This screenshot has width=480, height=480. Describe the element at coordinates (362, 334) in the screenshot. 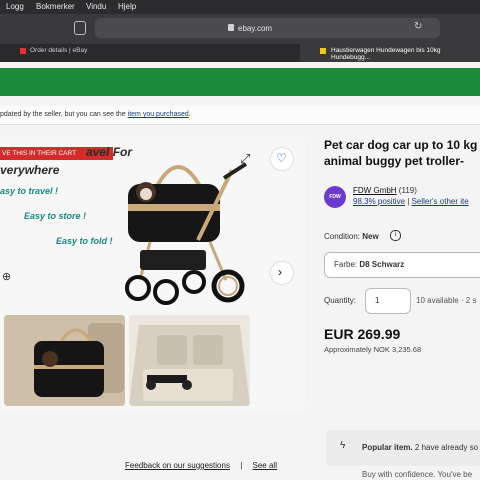

I see `price: EUR 269.99` at that location.